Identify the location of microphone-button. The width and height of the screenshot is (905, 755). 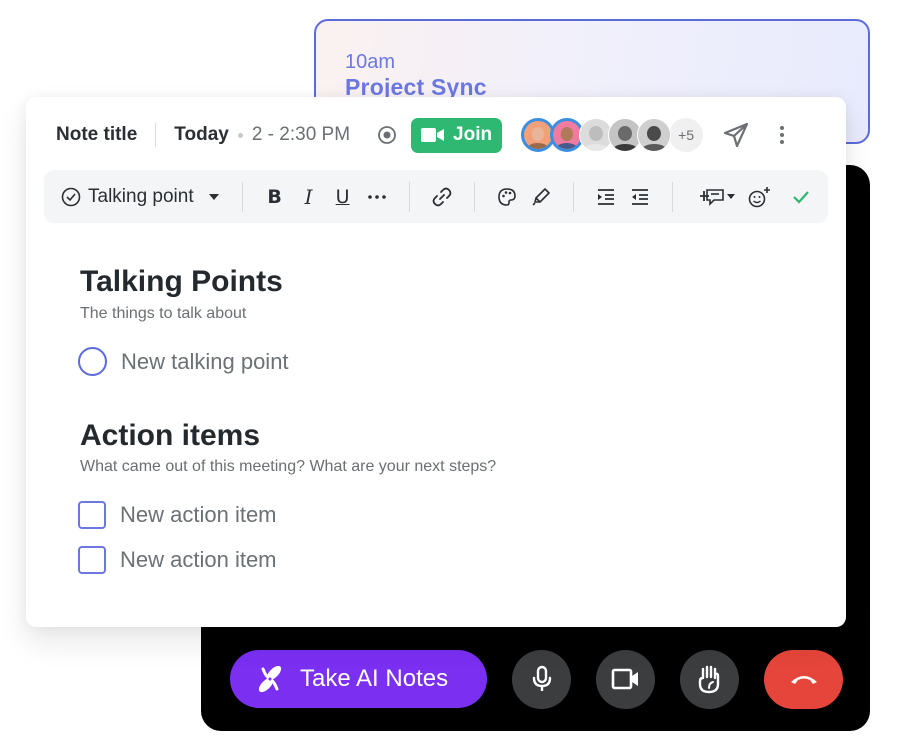
(541, 679).